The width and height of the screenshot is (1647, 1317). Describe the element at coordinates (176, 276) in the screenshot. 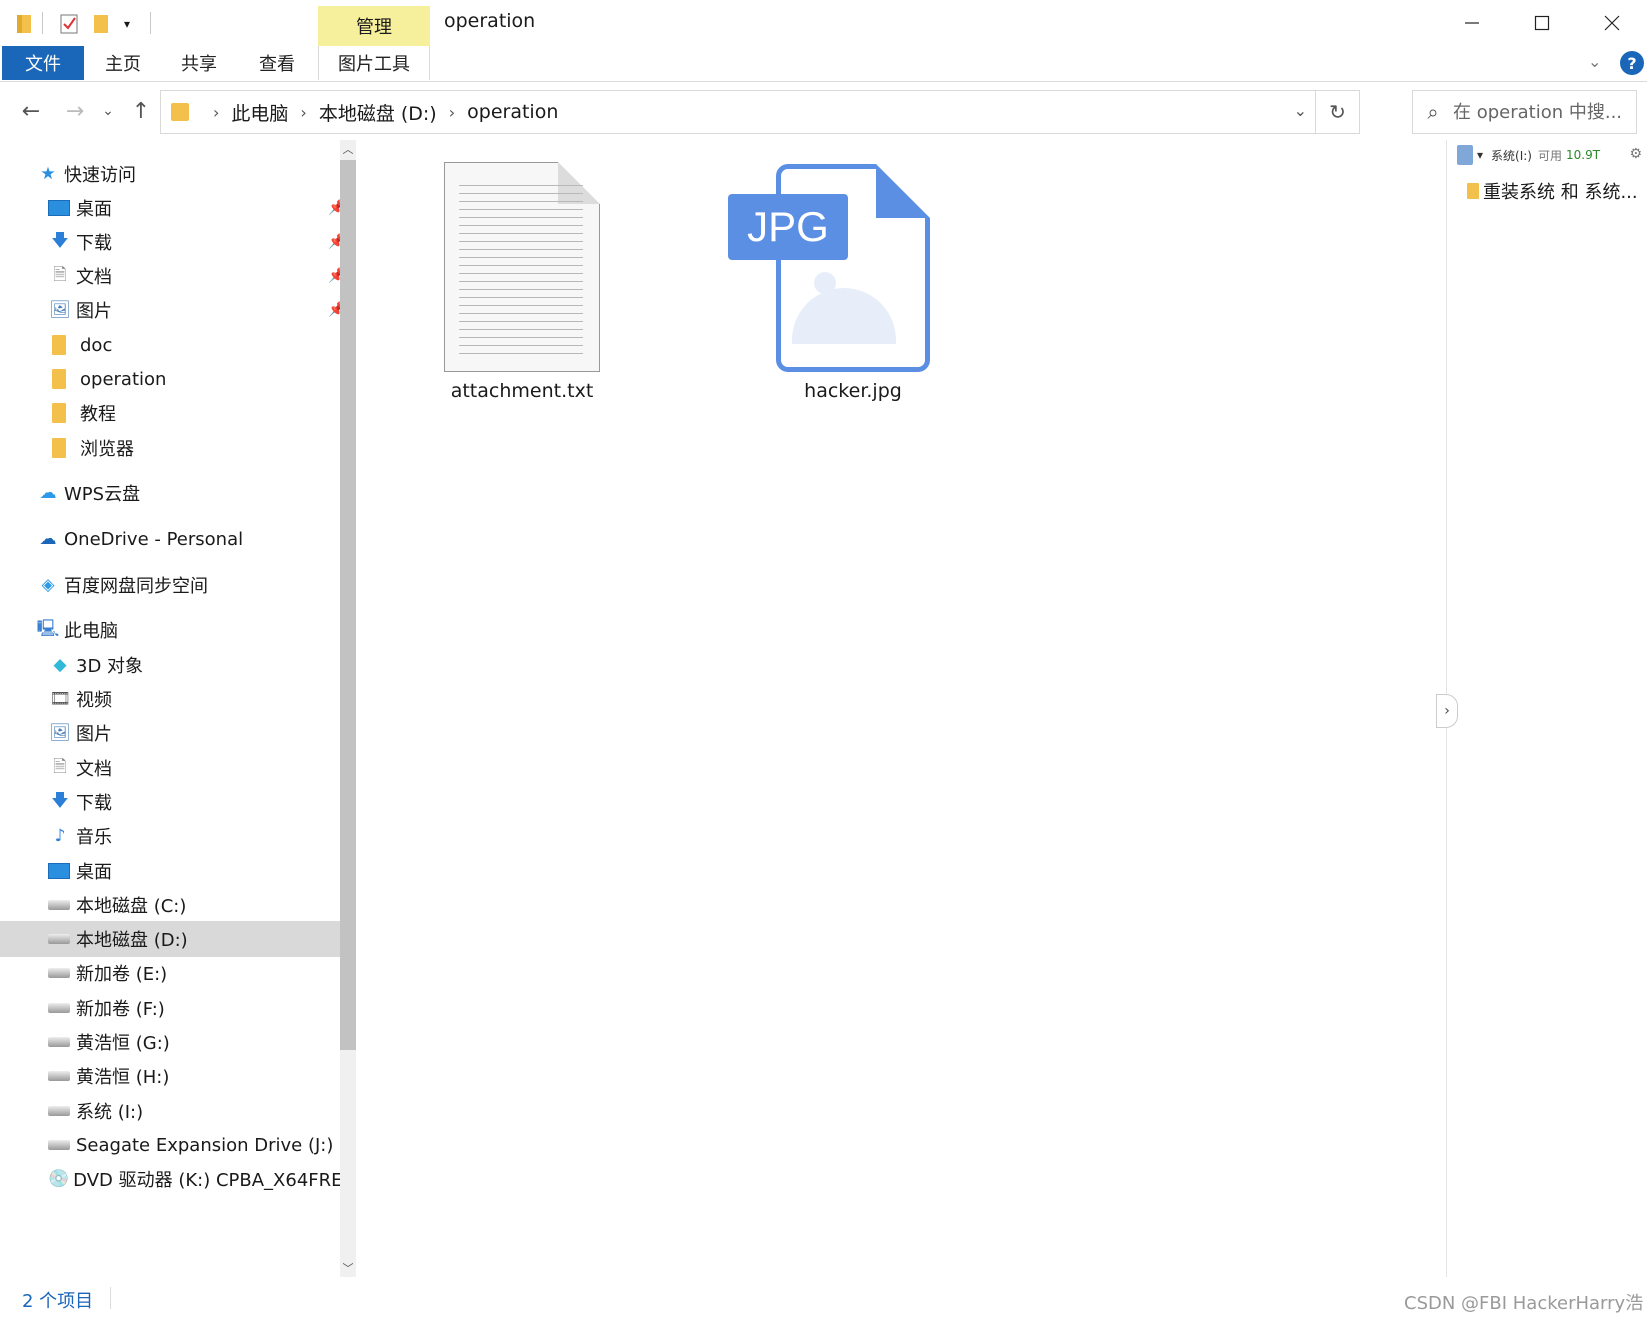

I see `sidebar-item-documents: 🗎 文档 📌` at that location.